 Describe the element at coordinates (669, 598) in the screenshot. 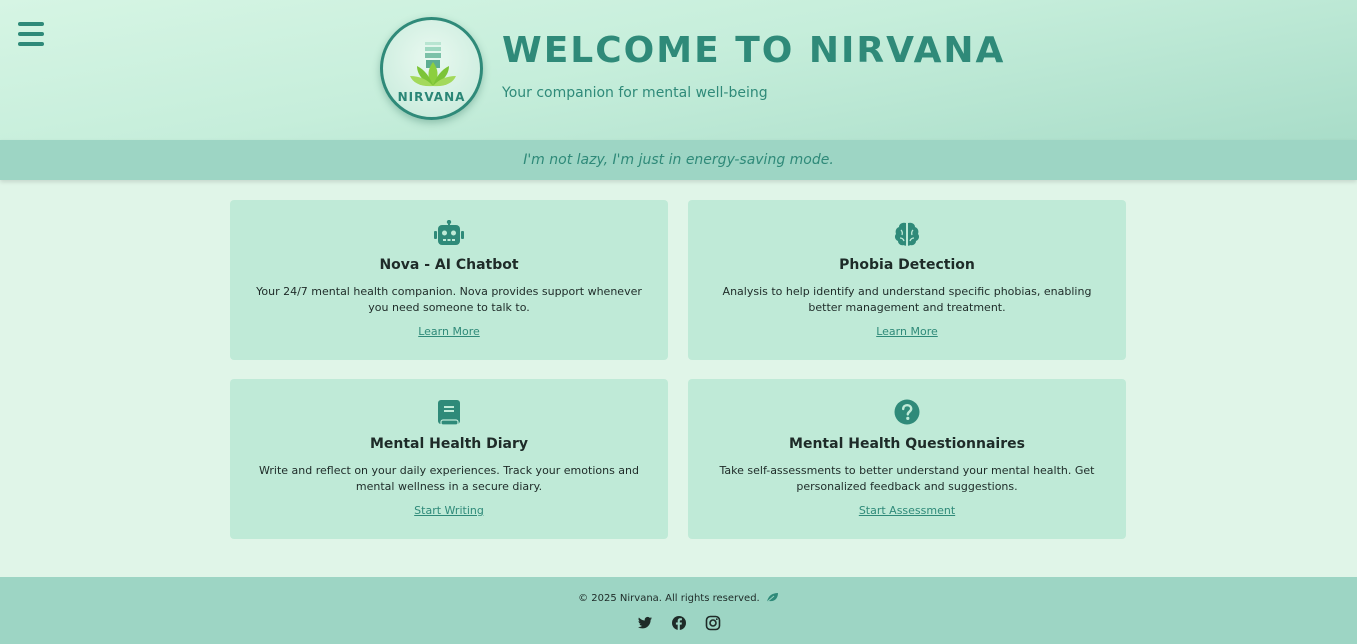

I see `copyright-text: © 2025 Nirvana. All rights reserved.` at that location.